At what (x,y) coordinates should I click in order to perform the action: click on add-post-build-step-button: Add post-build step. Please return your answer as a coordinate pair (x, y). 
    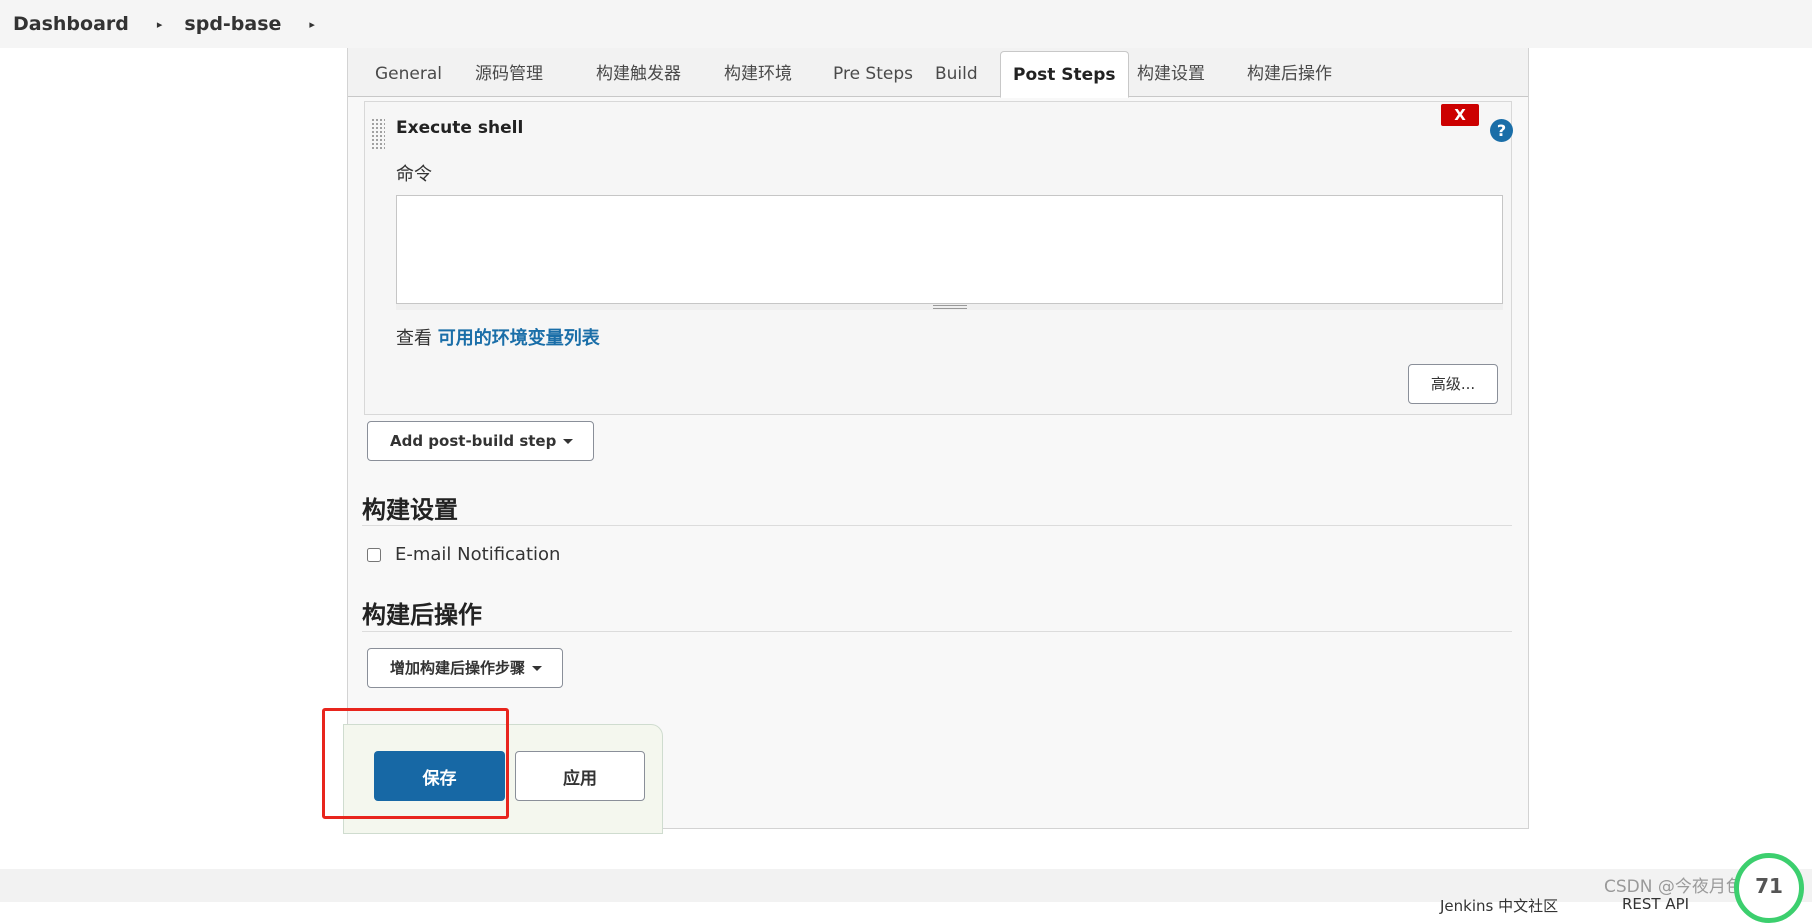
    Looking at the image, I should click on (481, 441).